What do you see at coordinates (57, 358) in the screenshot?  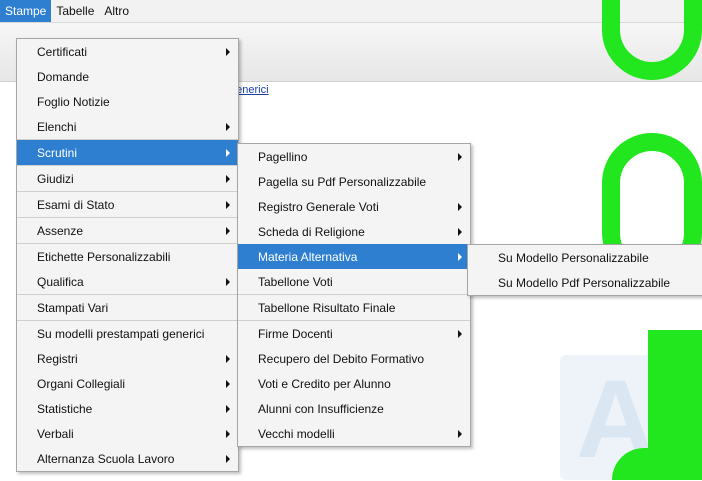 I see `menu-item-label: Registri` at bounding box center [57, 358].